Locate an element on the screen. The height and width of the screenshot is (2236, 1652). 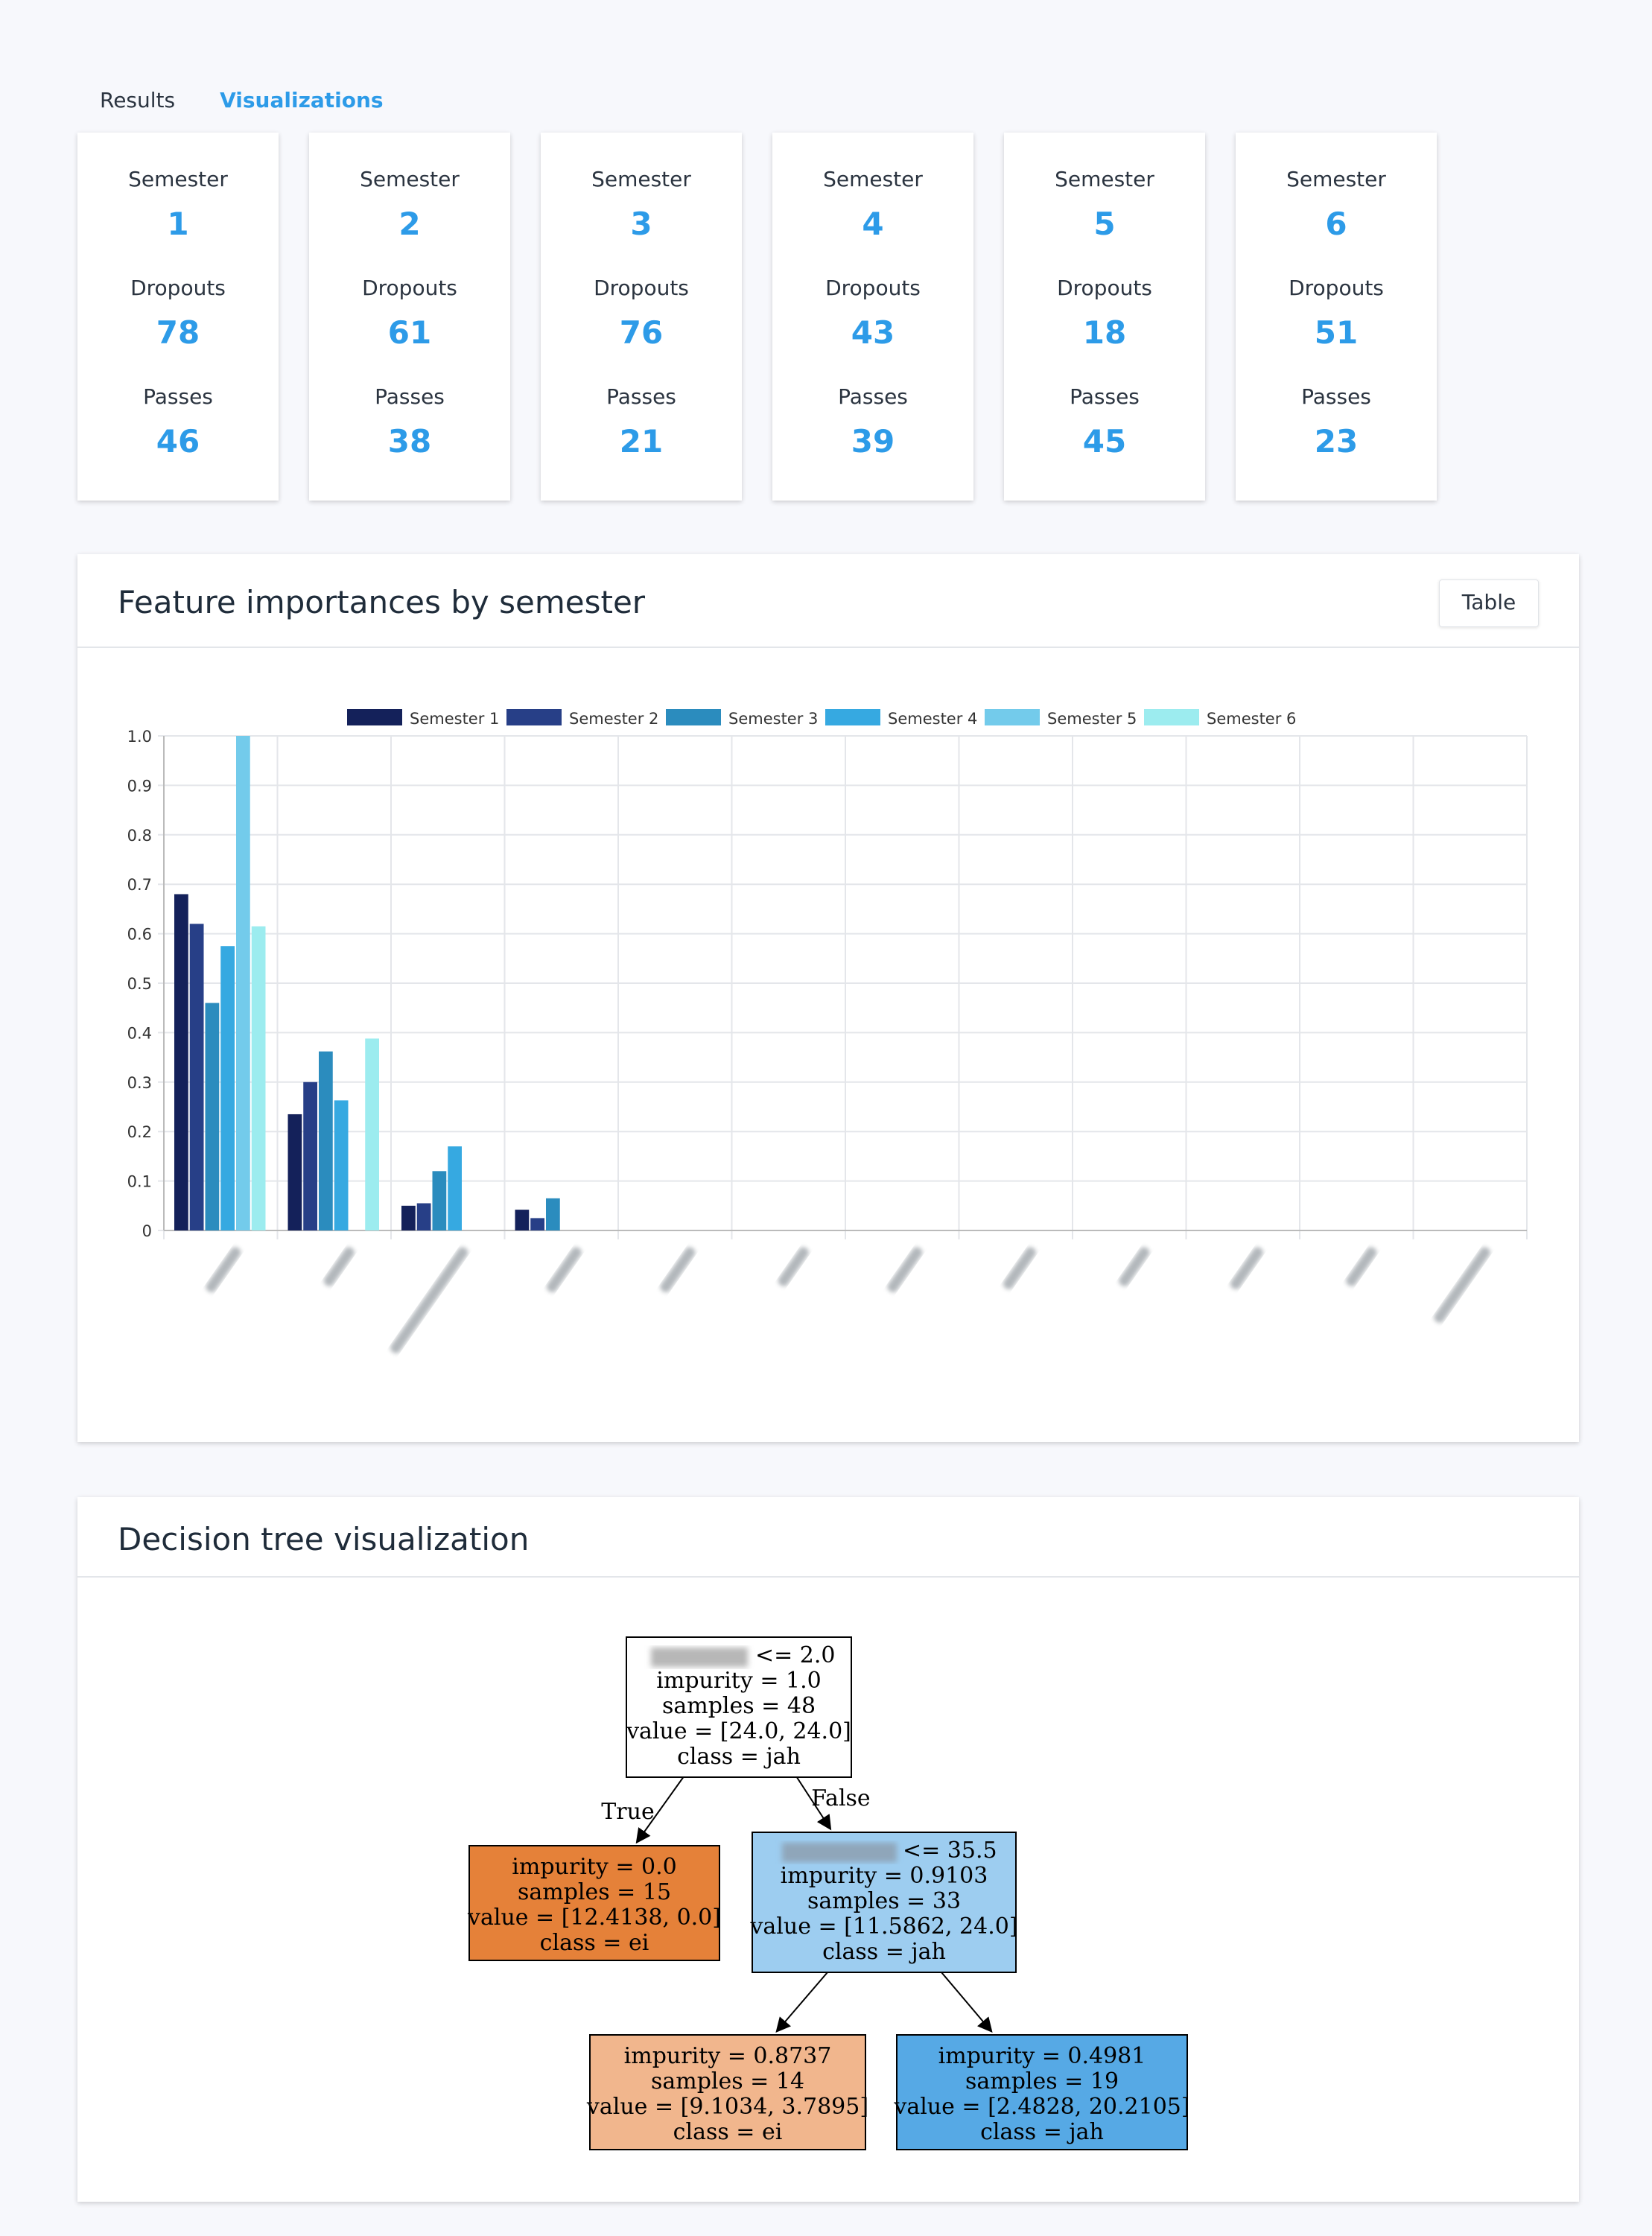
node-samples: samples = 15 is located at coordinates (594, 1892).